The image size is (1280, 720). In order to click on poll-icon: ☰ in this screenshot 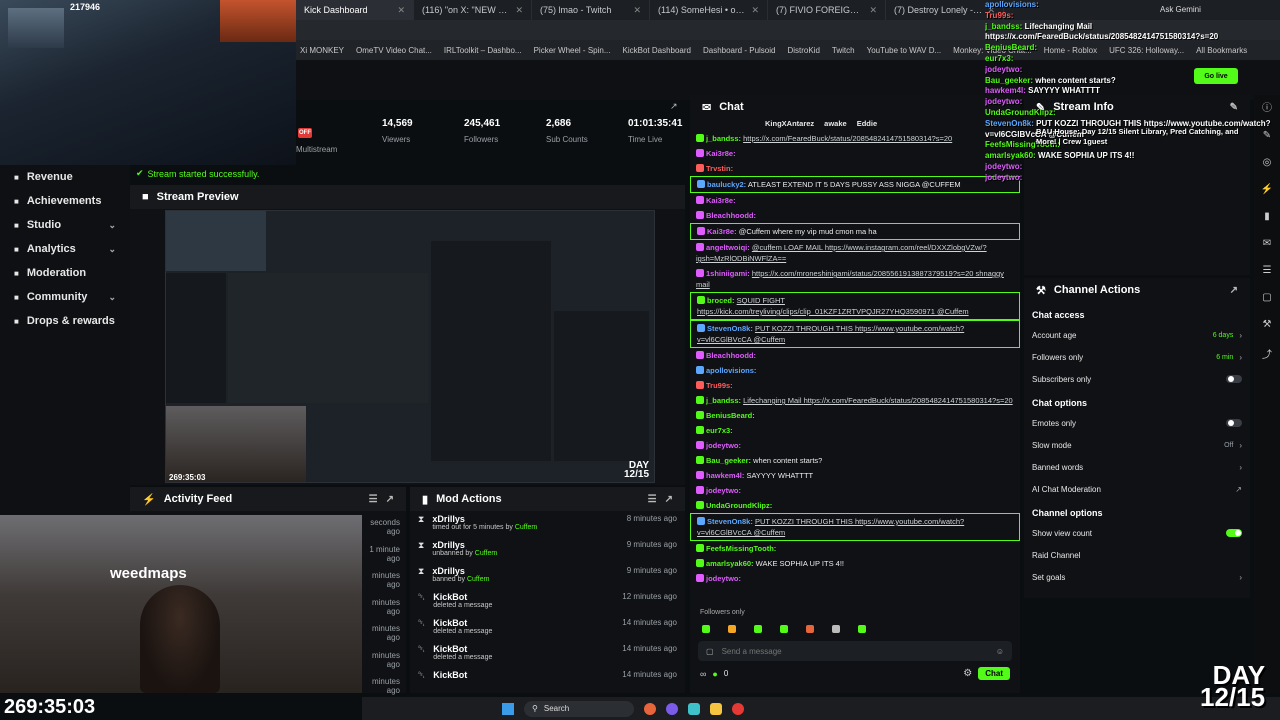, I will do `click(1267, 270)`.